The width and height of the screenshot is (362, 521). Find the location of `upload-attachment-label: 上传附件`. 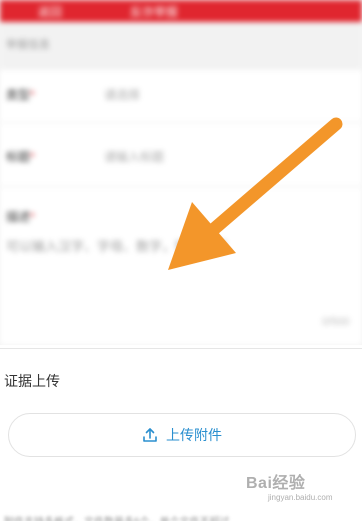

upload-attachment-label: 上传附件 is located at coordinates (194, 435).